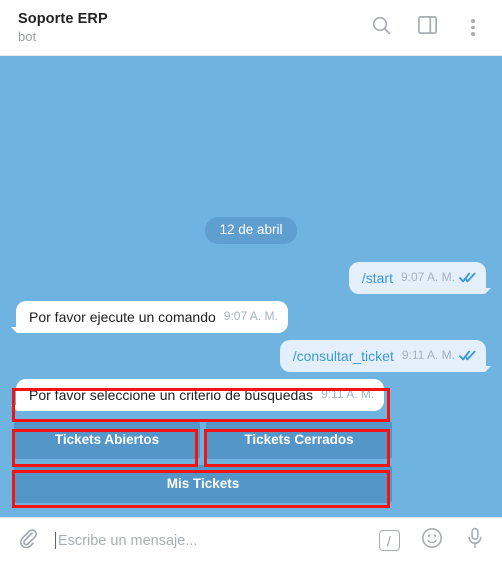 The height and width of the screenshot is (563, 502). Describe the element at coordinates (203, 440) in the screenshot. I see `inline-keyboard-row: Tickets Abiertos Tickets Cerrados` at that location.